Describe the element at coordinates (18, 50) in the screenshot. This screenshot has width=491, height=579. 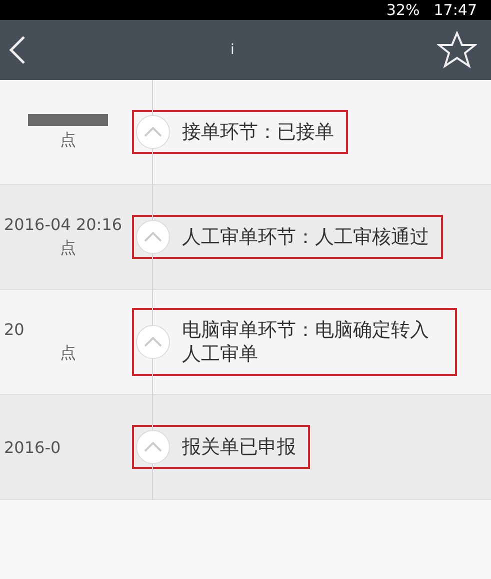
I see `back-icon` at that location.